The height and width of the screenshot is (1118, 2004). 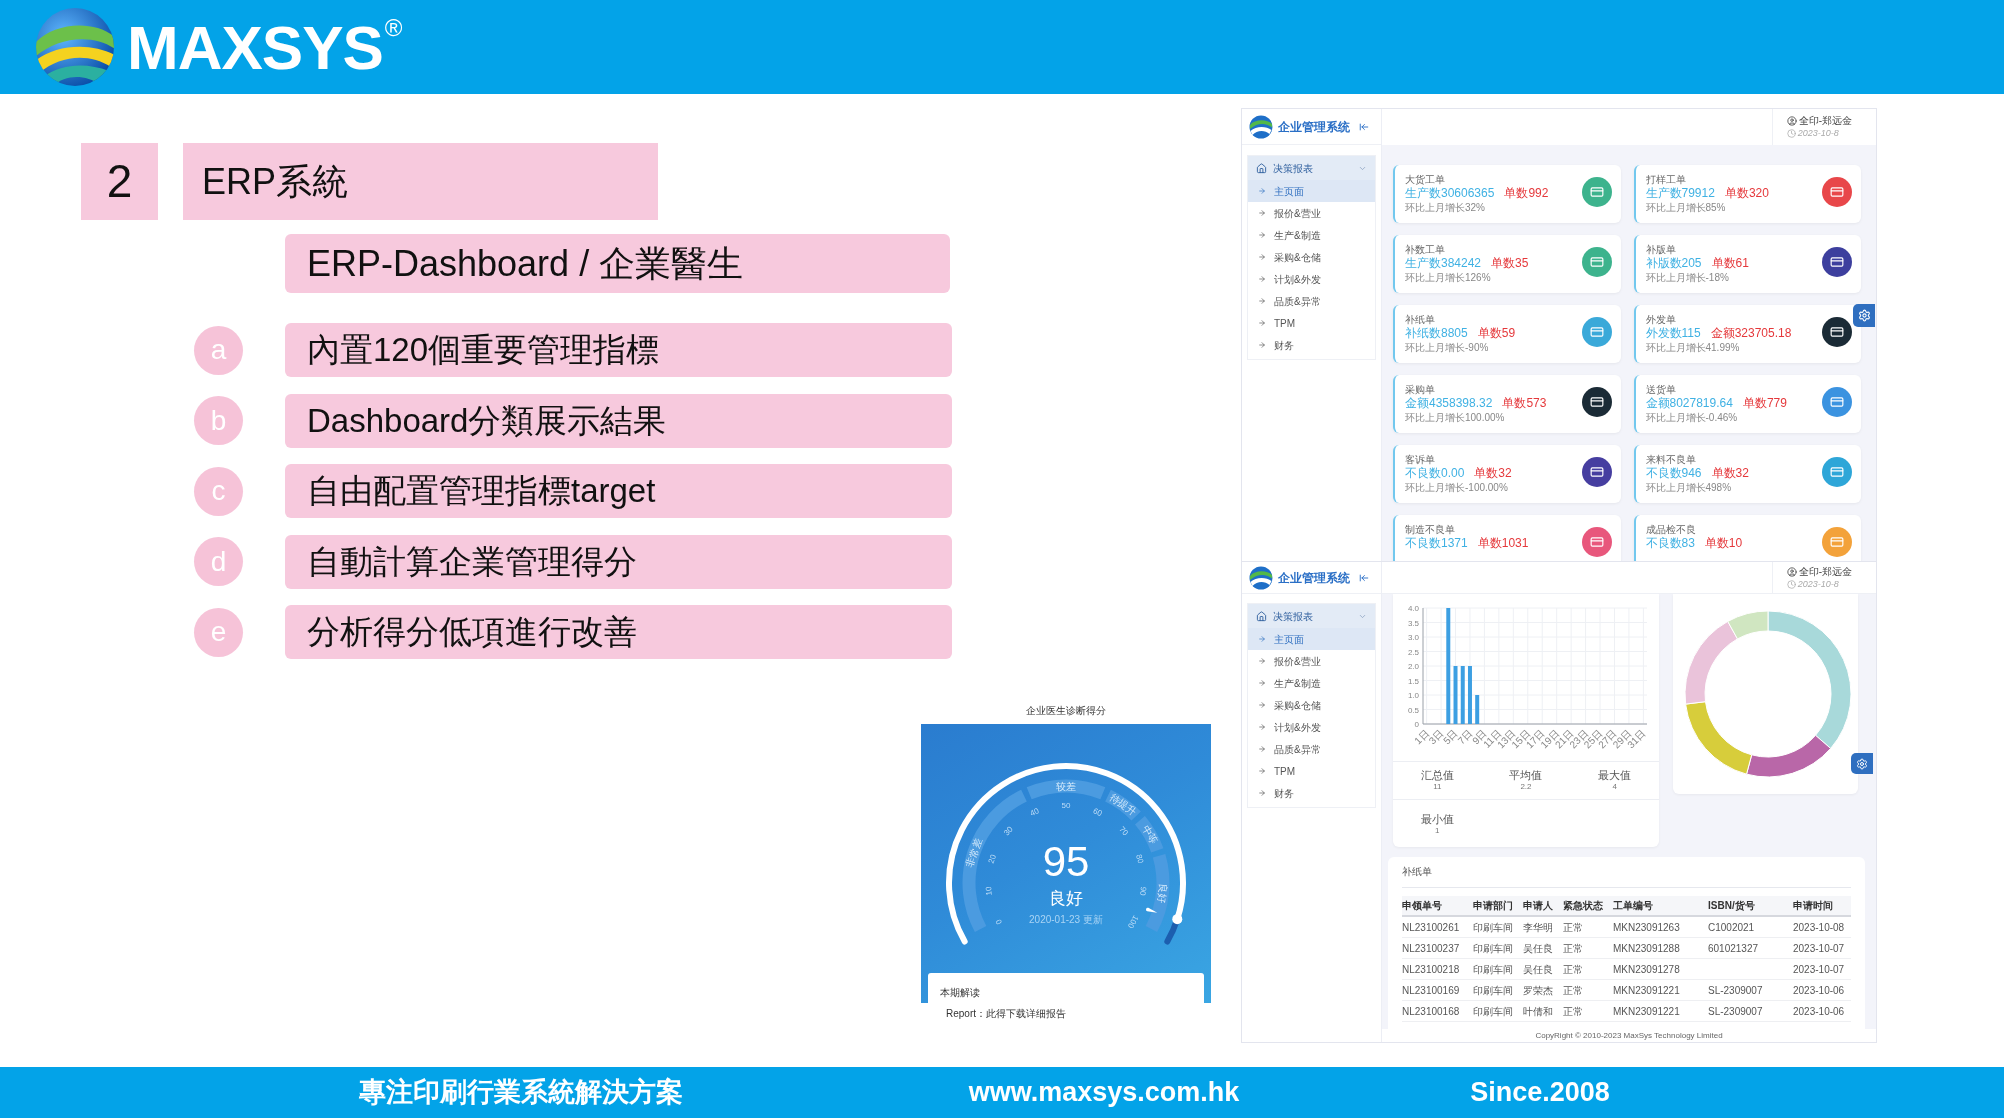 What do you see at coordinates (1462, 695) in the screenshot?
I see `chart-bar` at bounding box center [1462, 695].